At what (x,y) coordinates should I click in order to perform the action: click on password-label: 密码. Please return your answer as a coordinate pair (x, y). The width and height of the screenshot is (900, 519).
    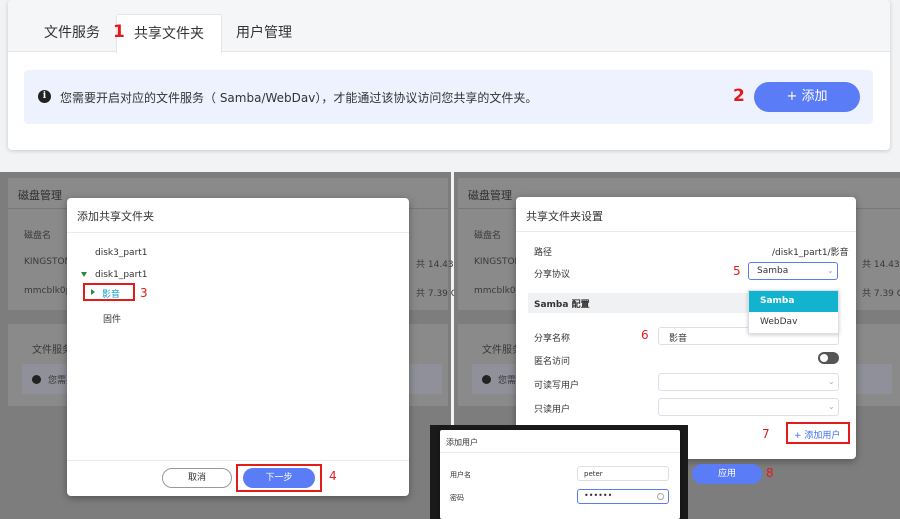
    Looking at the image, I should click on (457, 498).